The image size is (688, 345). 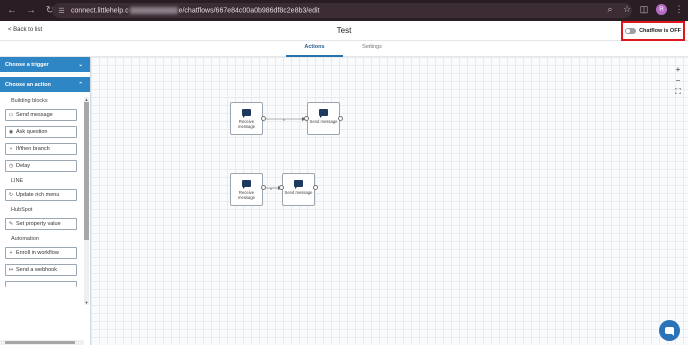 I want to click on branch-icon: ⑂, so click(x=11, y=149).